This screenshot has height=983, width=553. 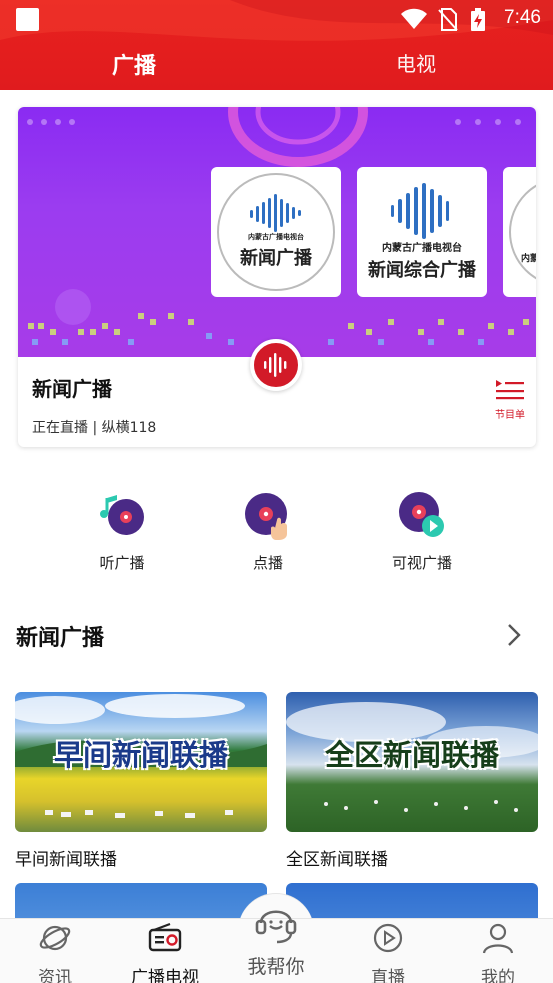 I want to click on nav-item-help-you: 我帮你, so click(x=276, y=937).